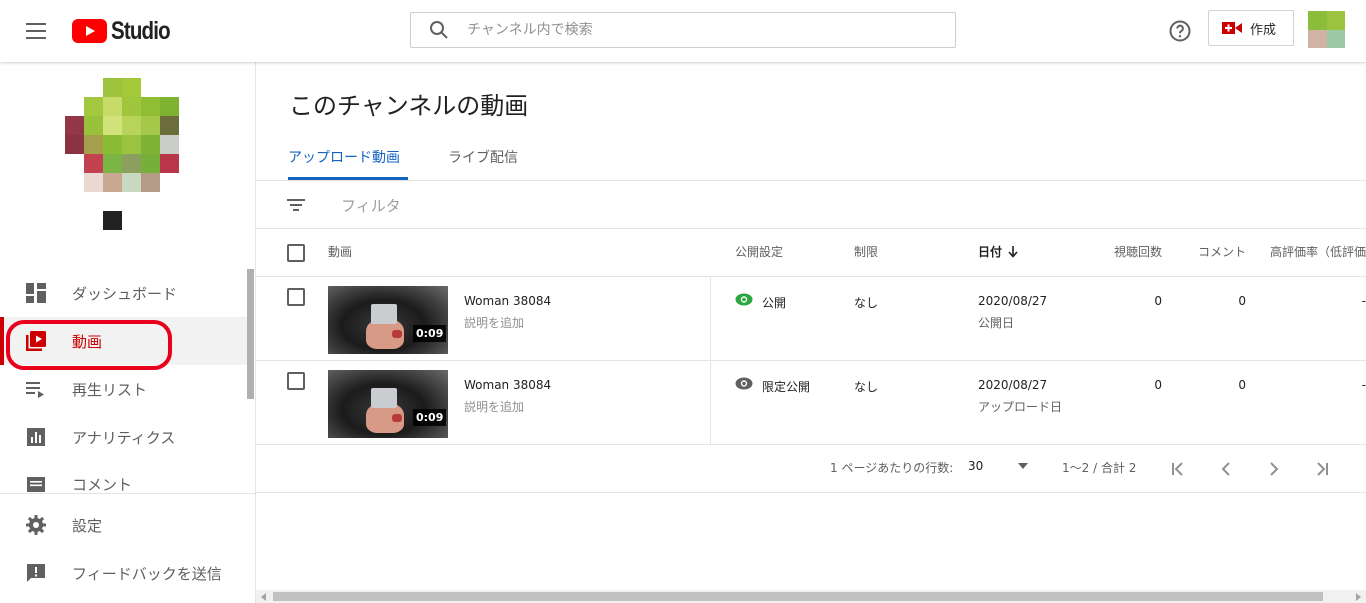  I want to click on last-page-icon, so click(1322, 469).